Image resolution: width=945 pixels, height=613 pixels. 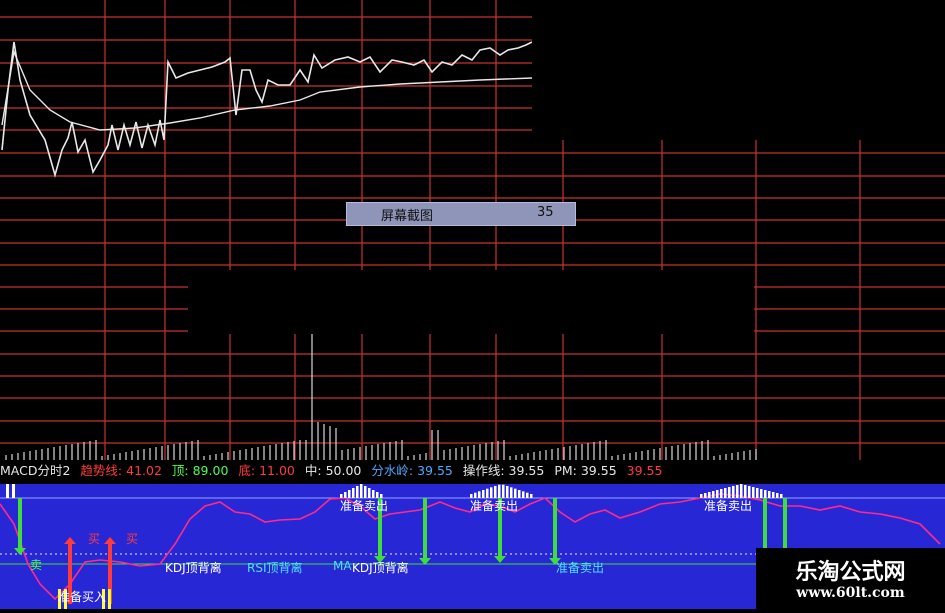 I want to click on mid-label: 中: 50.00, so click(x=333, y=470).